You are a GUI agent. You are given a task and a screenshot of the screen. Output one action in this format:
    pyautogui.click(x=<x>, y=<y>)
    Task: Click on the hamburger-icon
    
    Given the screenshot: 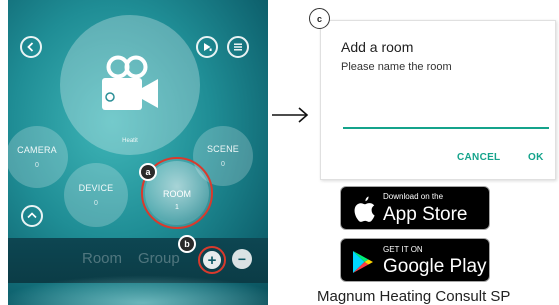 What is the action you would take?
    pyautogui.click(x=238, y=47)
    